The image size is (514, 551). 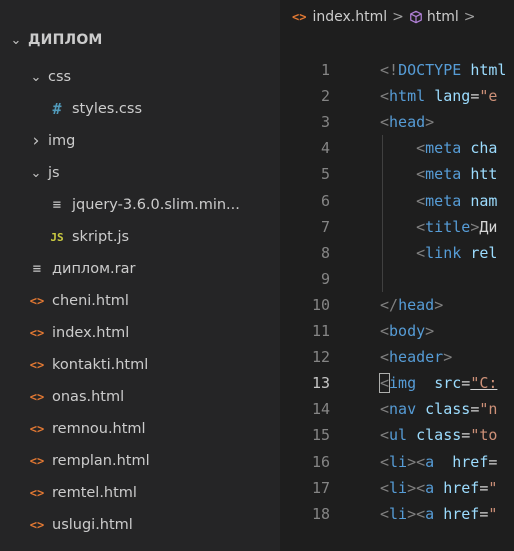 I want to click on code-attribute: cha, so click(x=484, y=148).